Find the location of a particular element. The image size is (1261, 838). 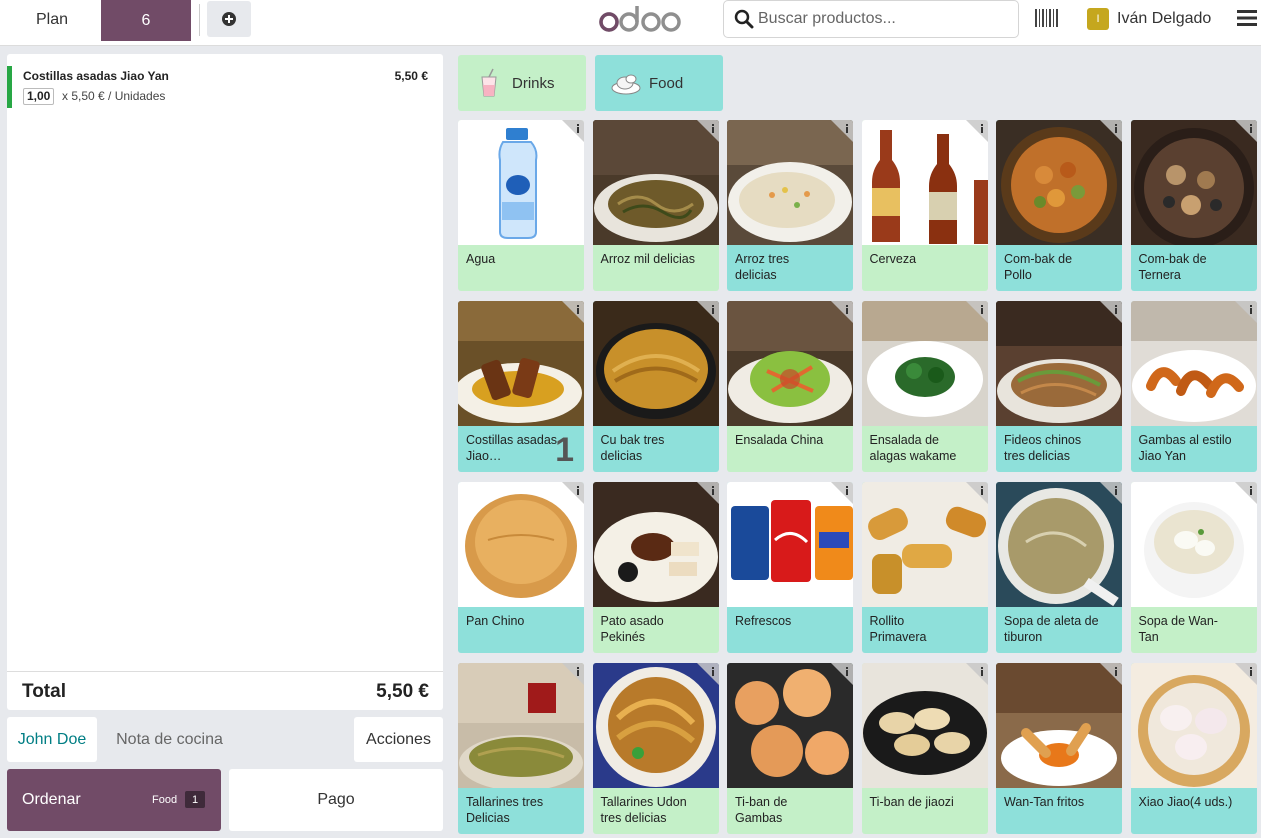

product-card: Fideos chinos tres delicias is located at coordinates (1059, 386).